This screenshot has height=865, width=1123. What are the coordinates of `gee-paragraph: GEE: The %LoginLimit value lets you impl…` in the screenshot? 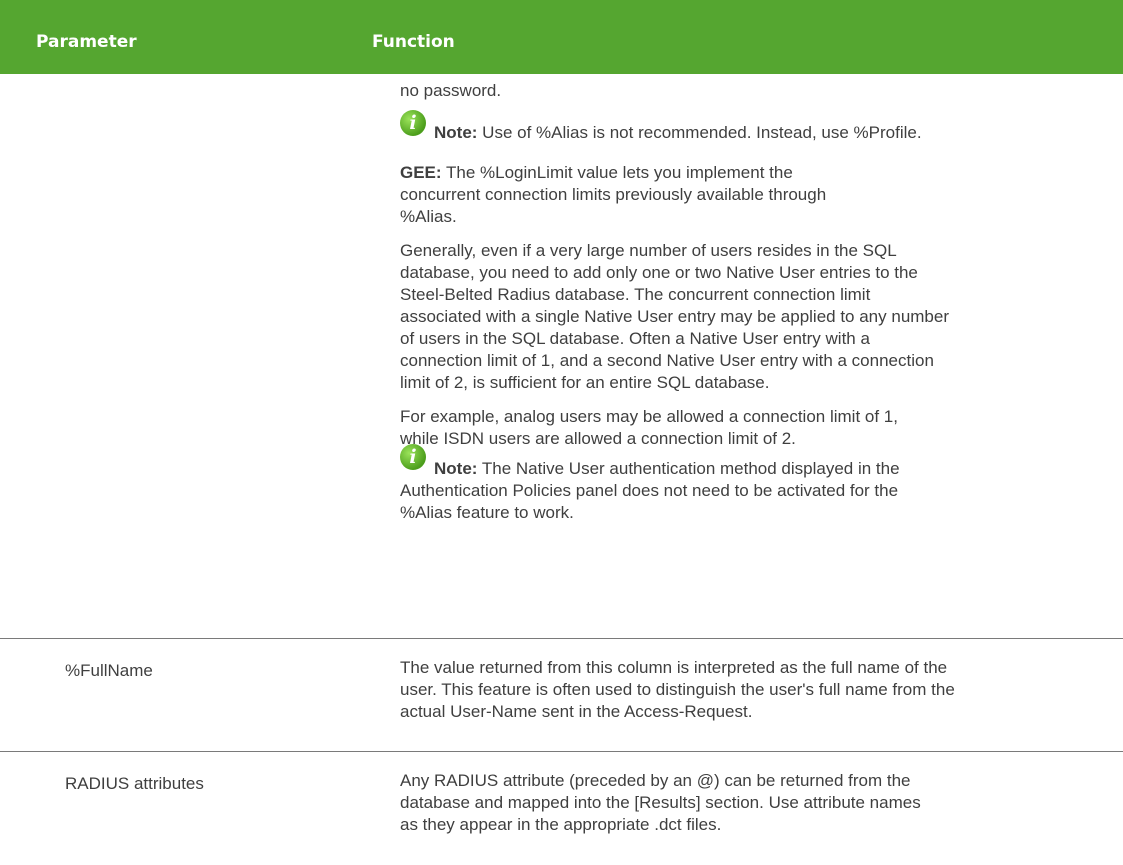 It's located at (613, 194).